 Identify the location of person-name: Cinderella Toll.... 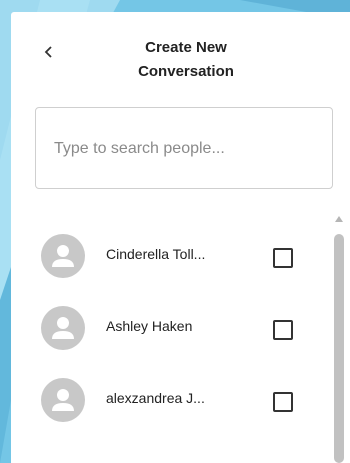
(156, 254).